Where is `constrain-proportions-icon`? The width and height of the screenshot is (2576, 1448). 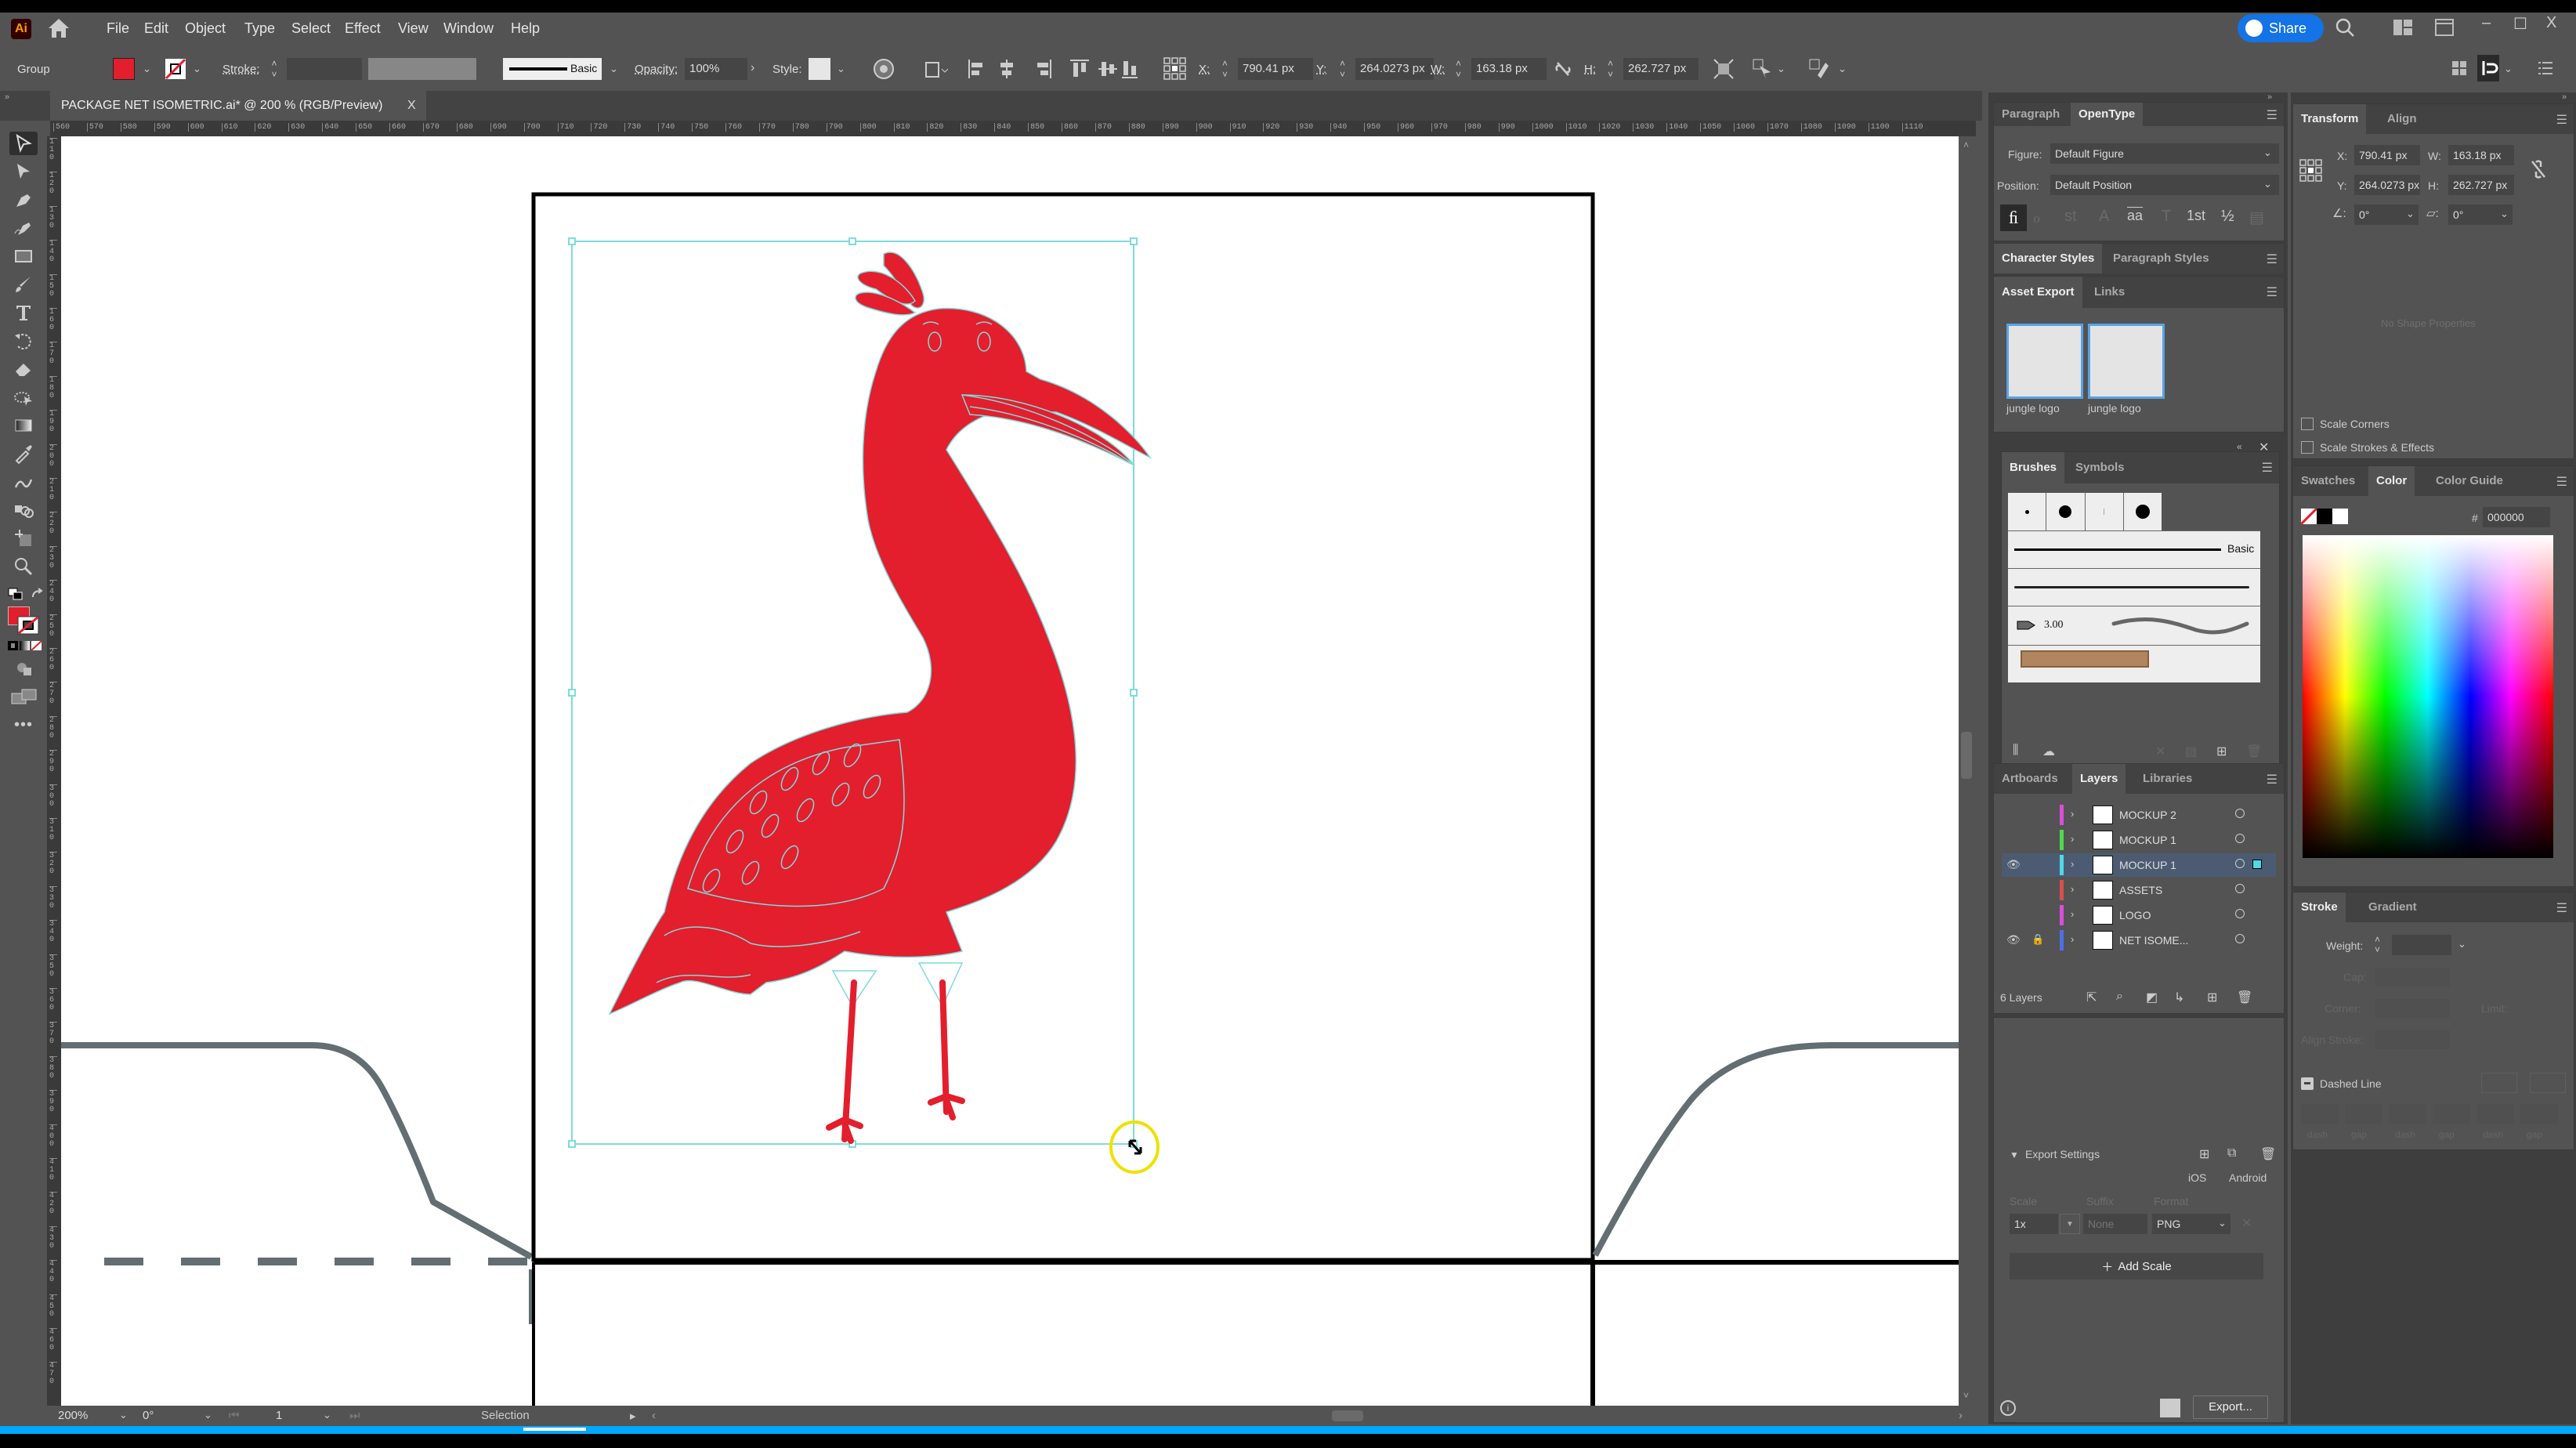
constrain-proportions-icon is located at coordinates (1563, 69).